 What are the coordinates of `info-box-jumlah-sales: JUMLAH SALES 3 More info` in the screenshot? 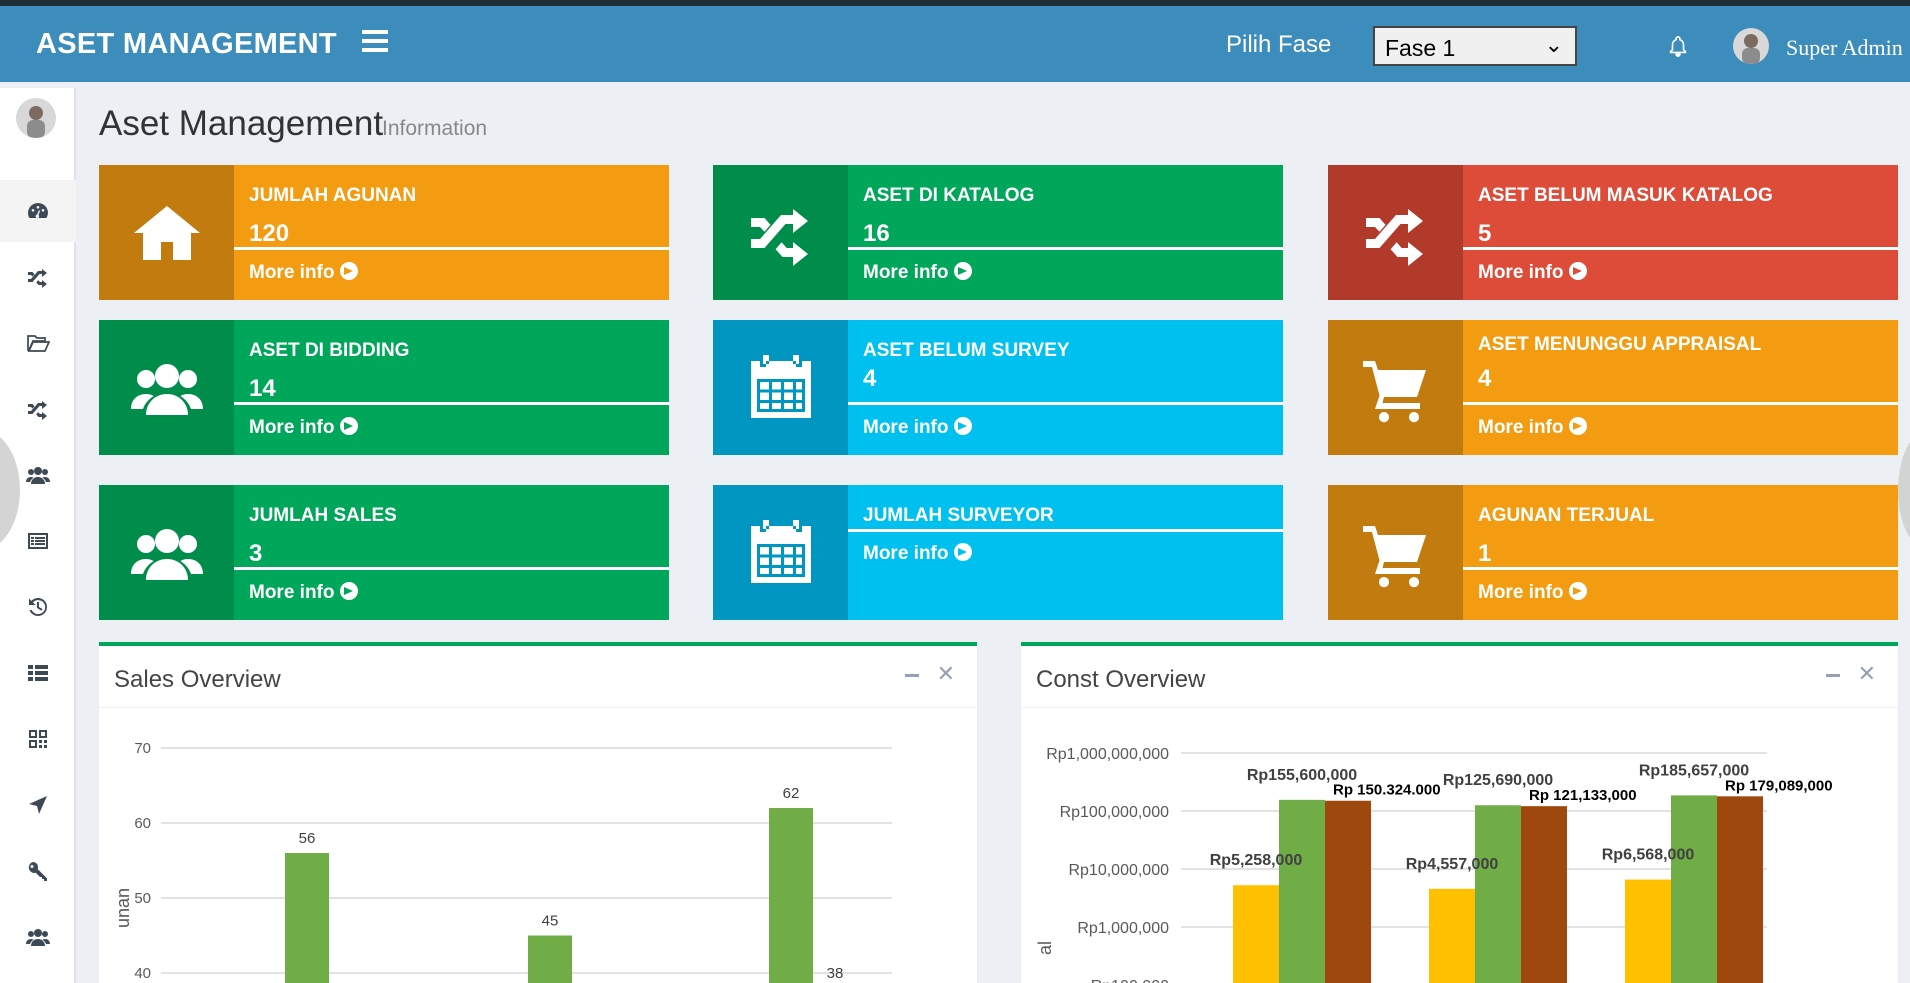 It's located at (384, 552).